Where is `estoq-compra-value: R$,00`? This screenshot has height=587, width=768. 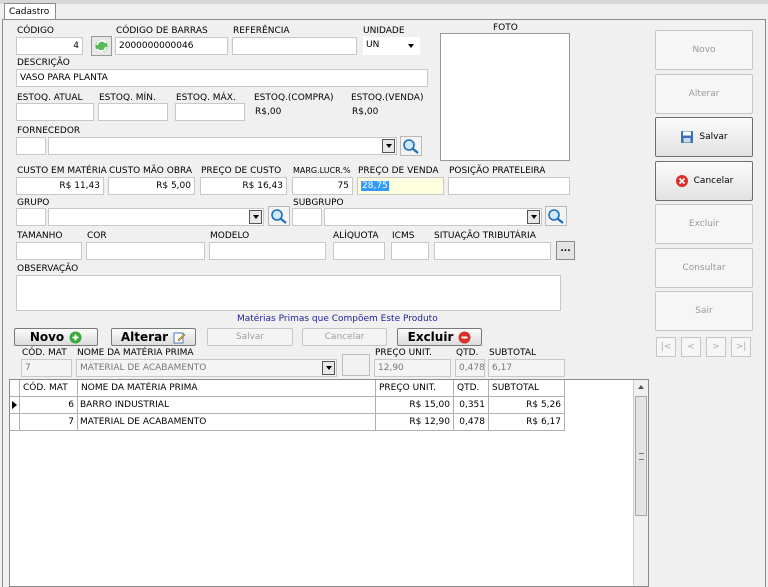 estoq-compra-value: R$,00 is located at coordinates (268, 112).